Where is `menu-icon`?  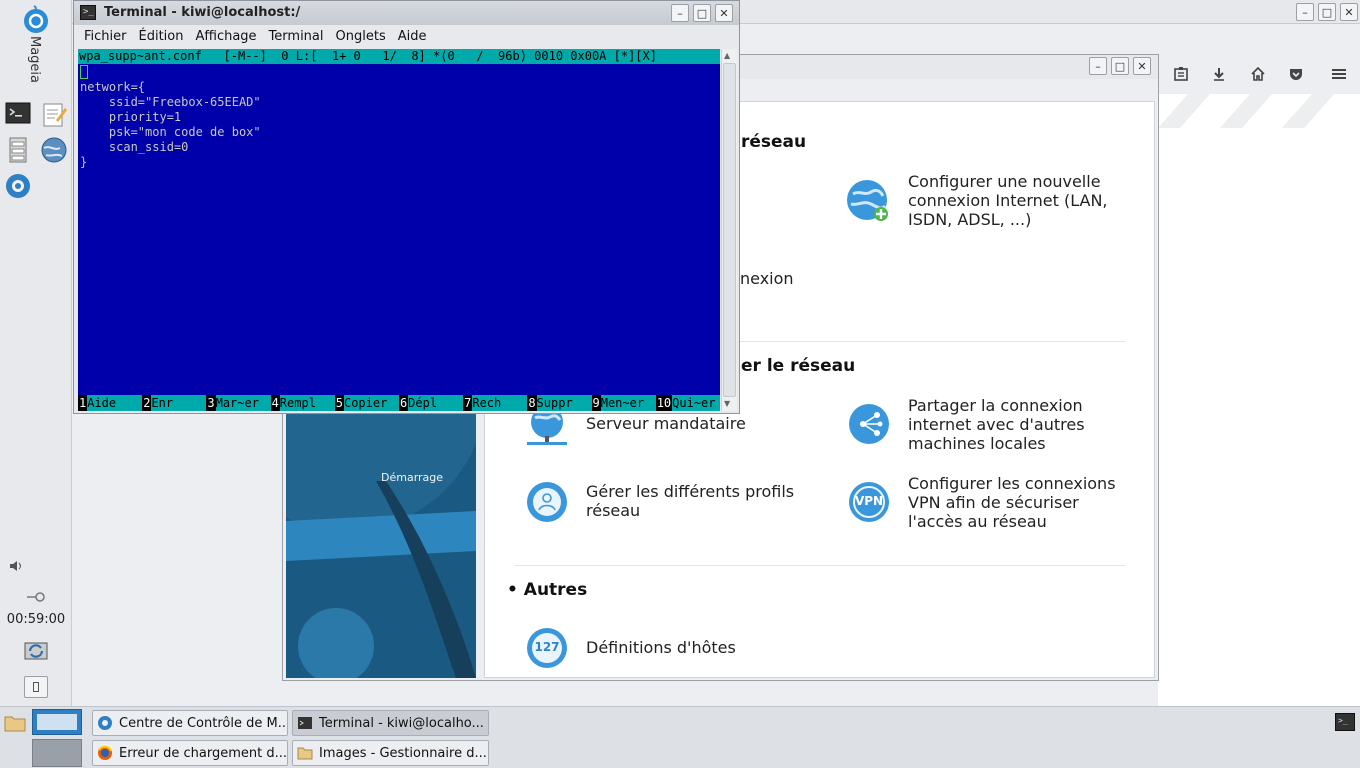
menu-icon is located at coordinates (1339, 74).